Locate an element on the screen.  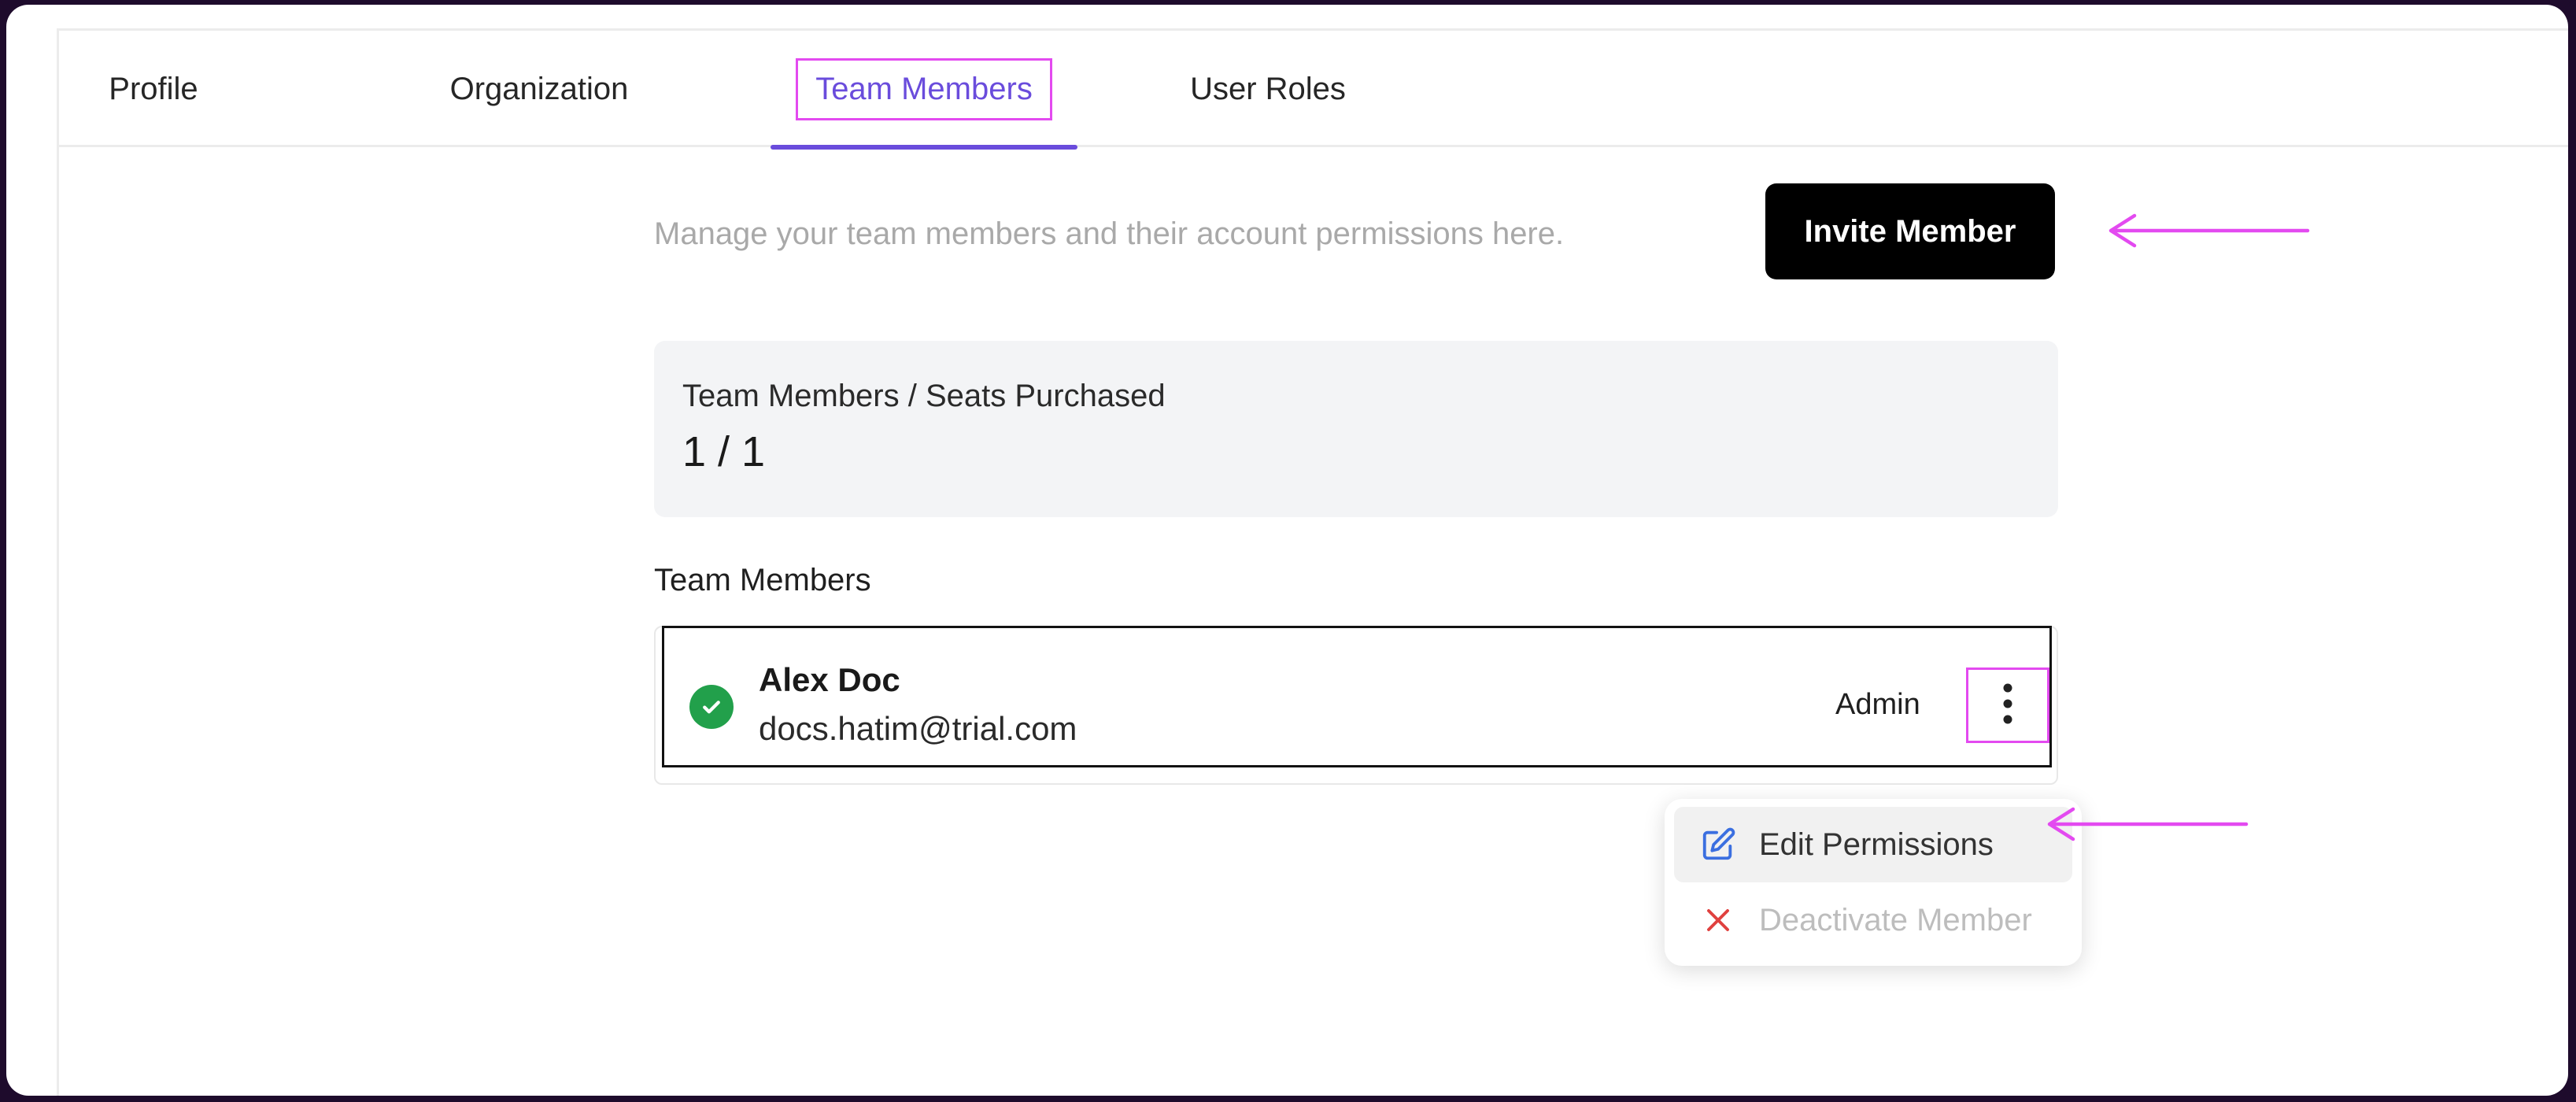
member-actions-button is located at coordinates (2007, 705).